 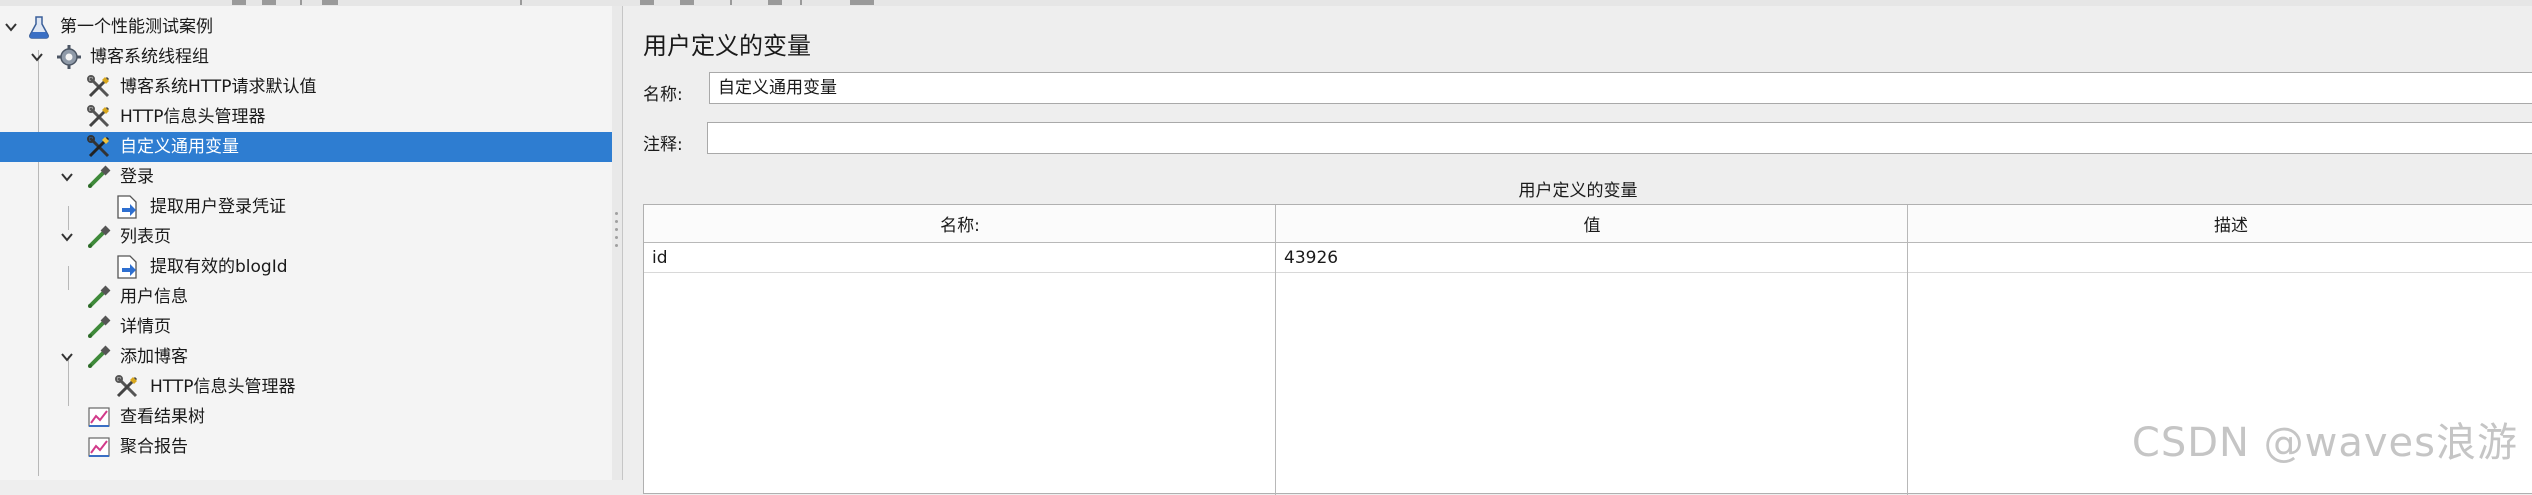 What do you see at coordinates (306, 327) in the screenshot?
I see `tree-item-detail-page: 详情页` at bounding box center [306, 327].